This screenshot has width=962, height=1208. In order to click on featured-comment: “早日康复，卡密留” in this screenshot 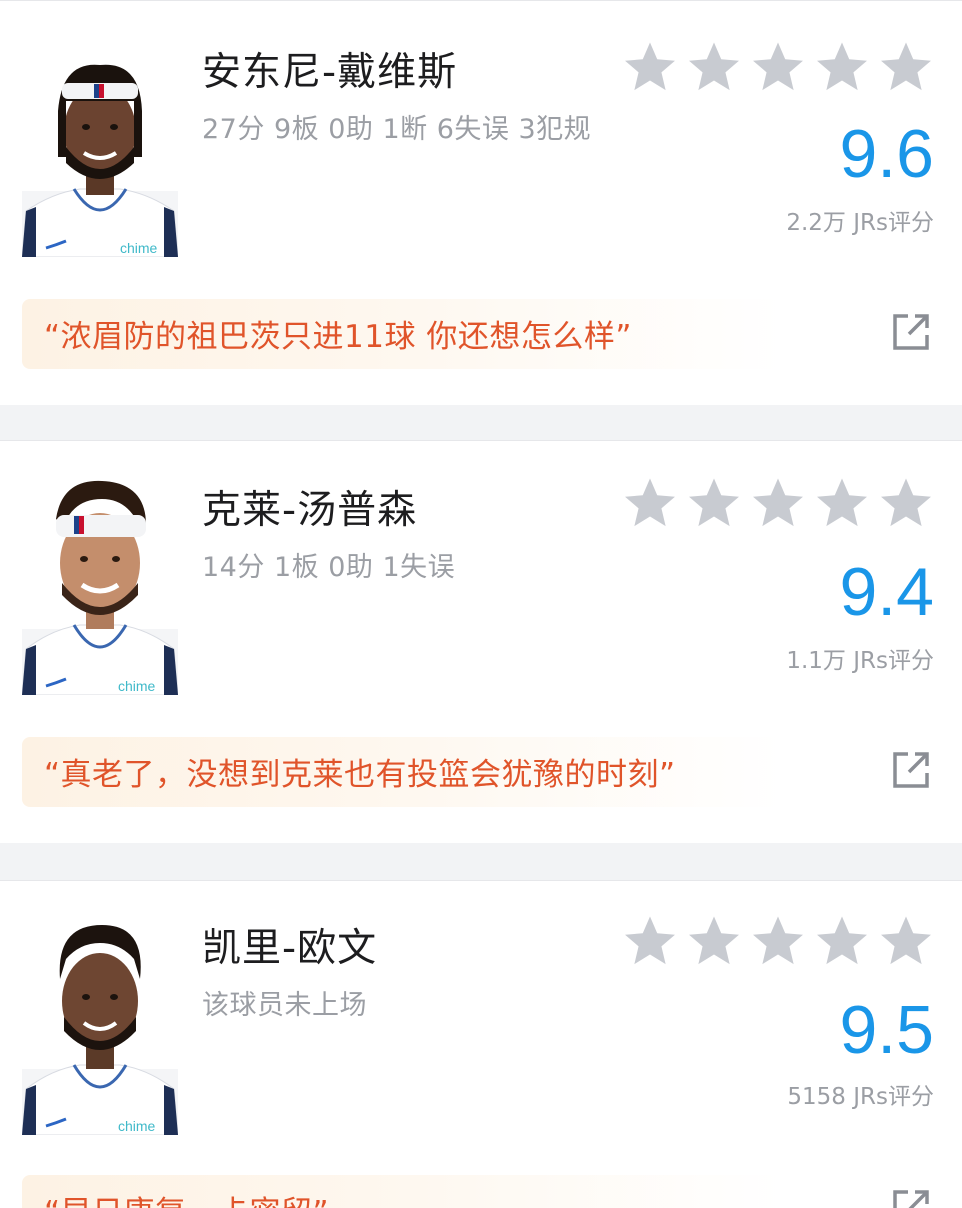, I will do `click(402, 1191)`.